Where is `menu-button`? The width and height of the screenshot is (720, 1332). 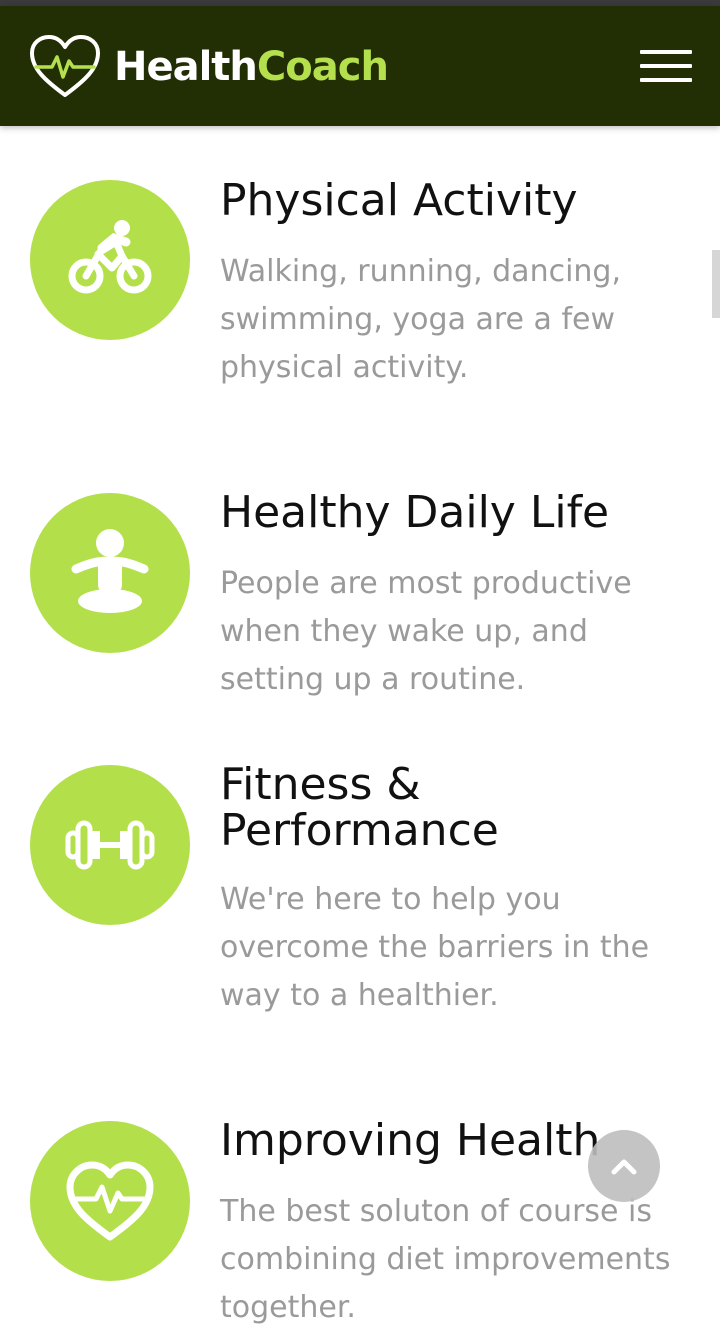 menu-button is located at coordinates (666, 66).